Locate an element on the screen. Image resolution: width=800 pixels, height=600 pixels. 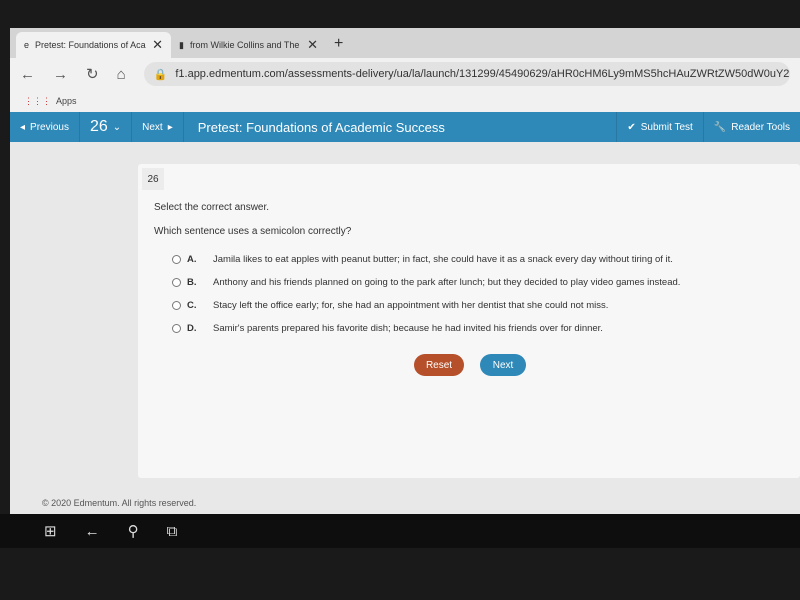
book-icon: ▮ is located at coordinates (181, 44).